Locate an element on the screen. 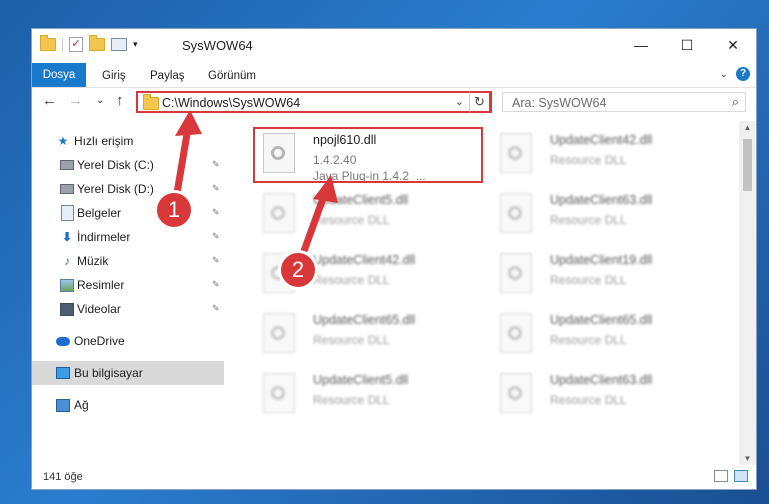 This screenshot has height=504, width=769. callout-step-1: 1 is located at coordinates (174, 210).